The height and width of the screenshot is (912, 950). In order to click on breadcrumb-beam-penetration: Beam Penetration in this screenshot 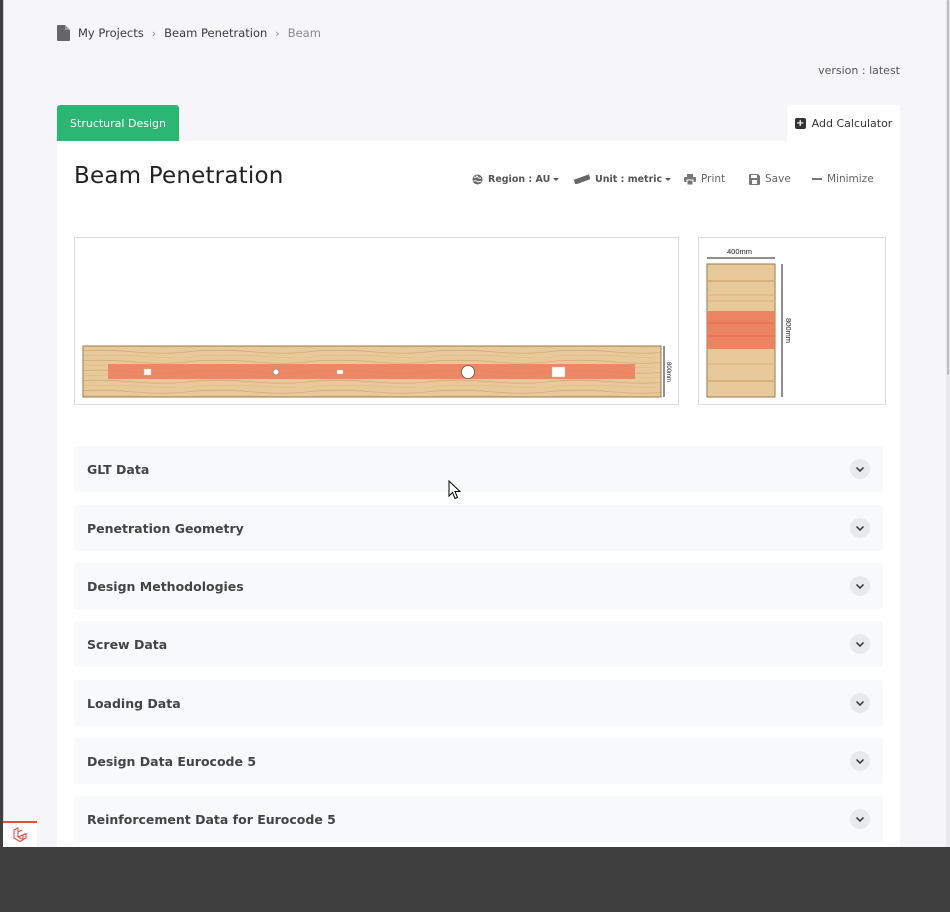, I will do `click(215, 33)`.